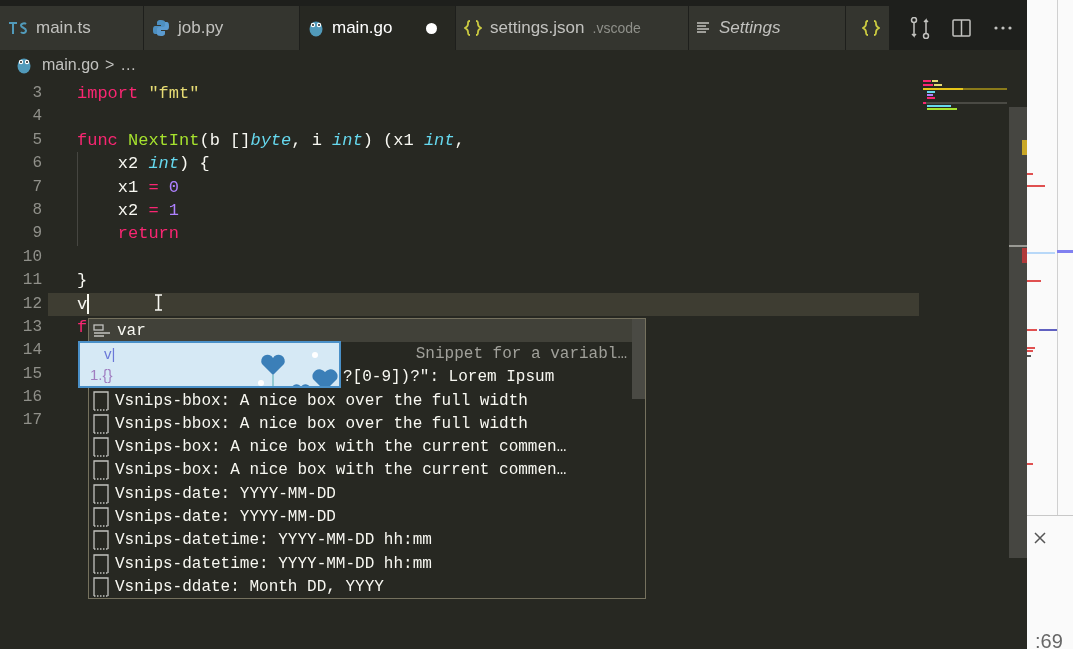 This screenshot has height=649, width=1073. What do you see at coordinates (32, 373) in the screenshot?
I see `line-number: 15` at bounding box center [32, 373].